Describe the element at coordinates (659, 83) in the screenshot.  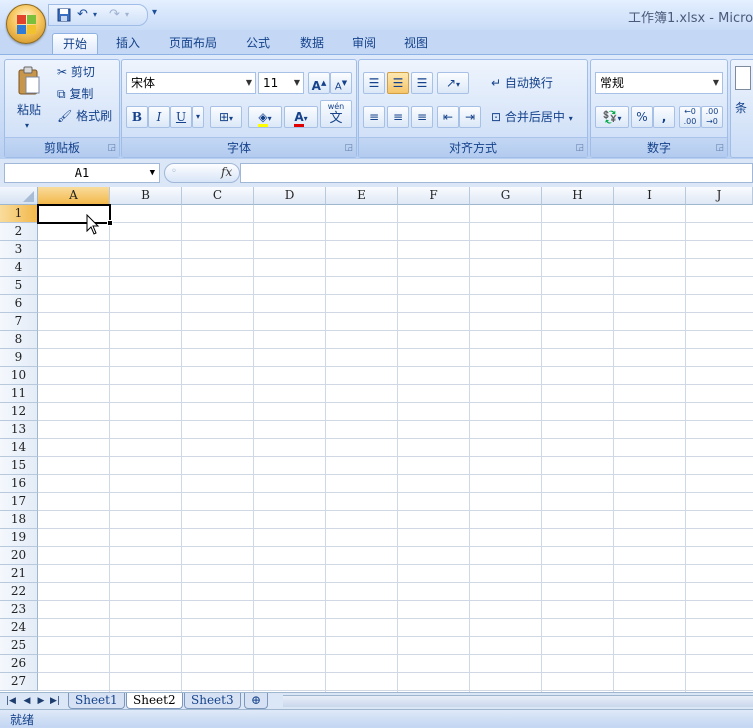
I see `number-format-combo: 常规 ▼` at that location.